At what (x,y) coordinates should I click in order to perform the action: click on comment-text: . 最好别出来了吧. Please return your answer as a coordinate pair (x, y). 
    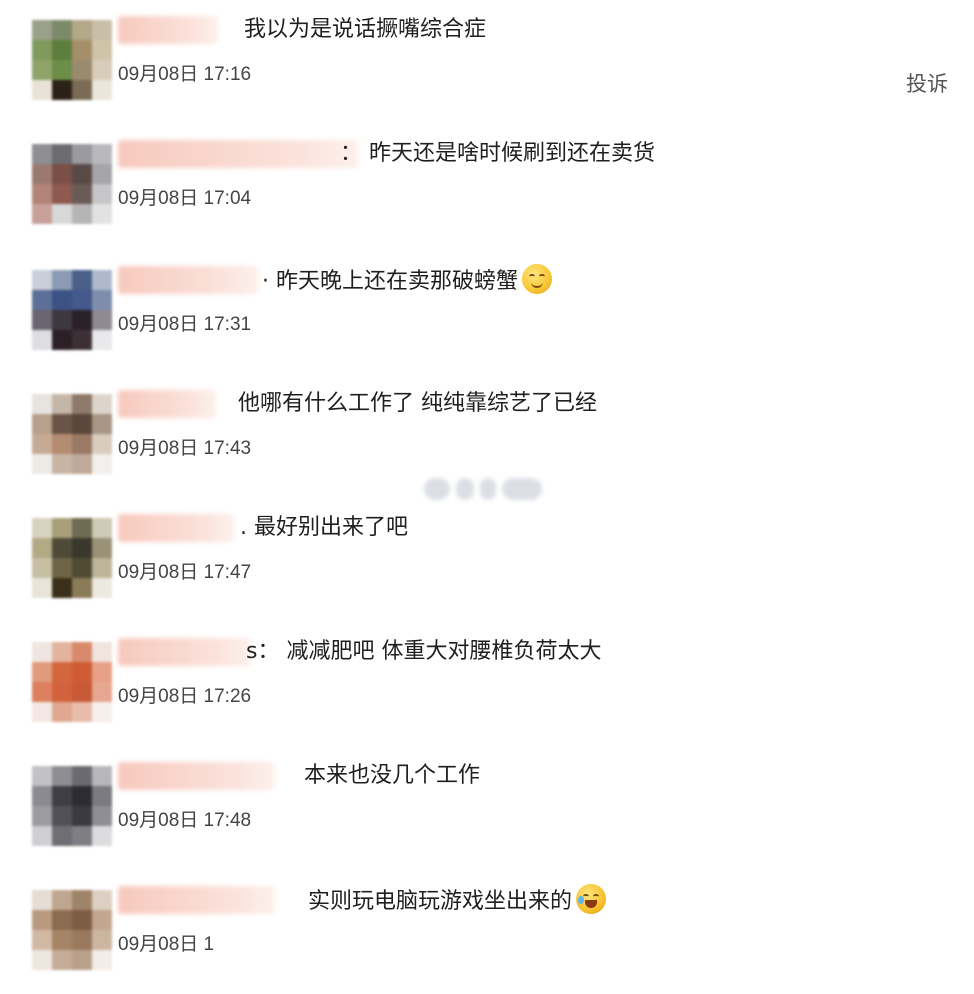
    Looking at the image, I should click on (324, 527).